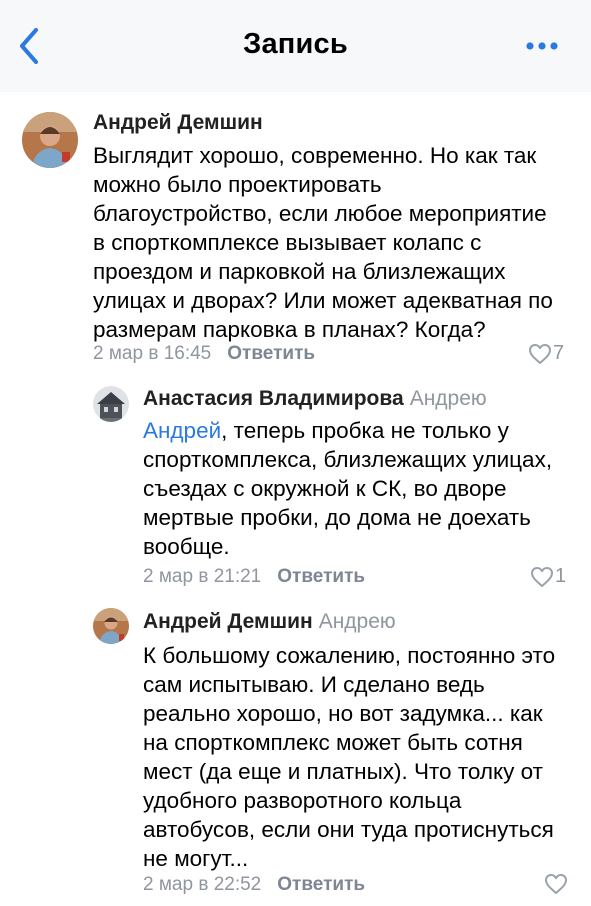 The image size is (591, 906). What do you see at coordinates (559, 353) in the screenshot?
I see `like-count: 7` at bounding box center [559, 353].